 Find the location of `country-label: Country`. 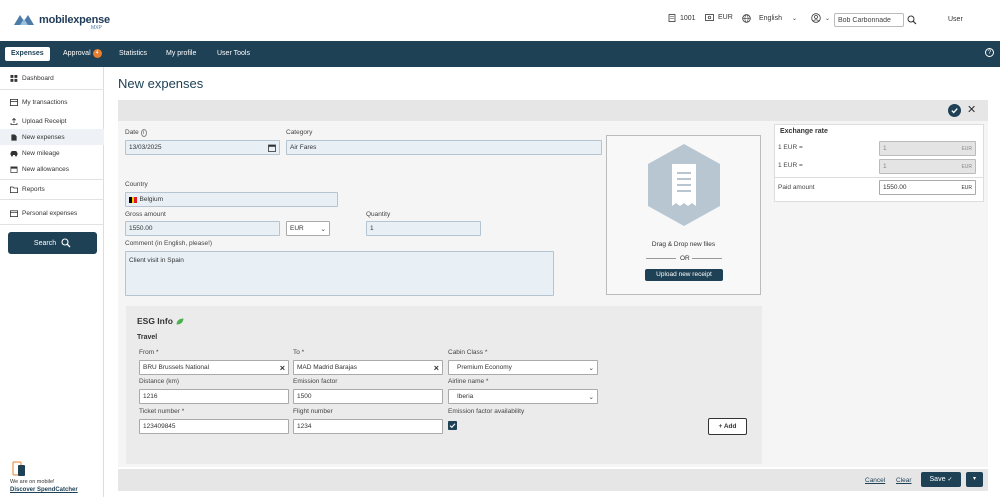

country-label: Country is located at coordinates (136, 184).